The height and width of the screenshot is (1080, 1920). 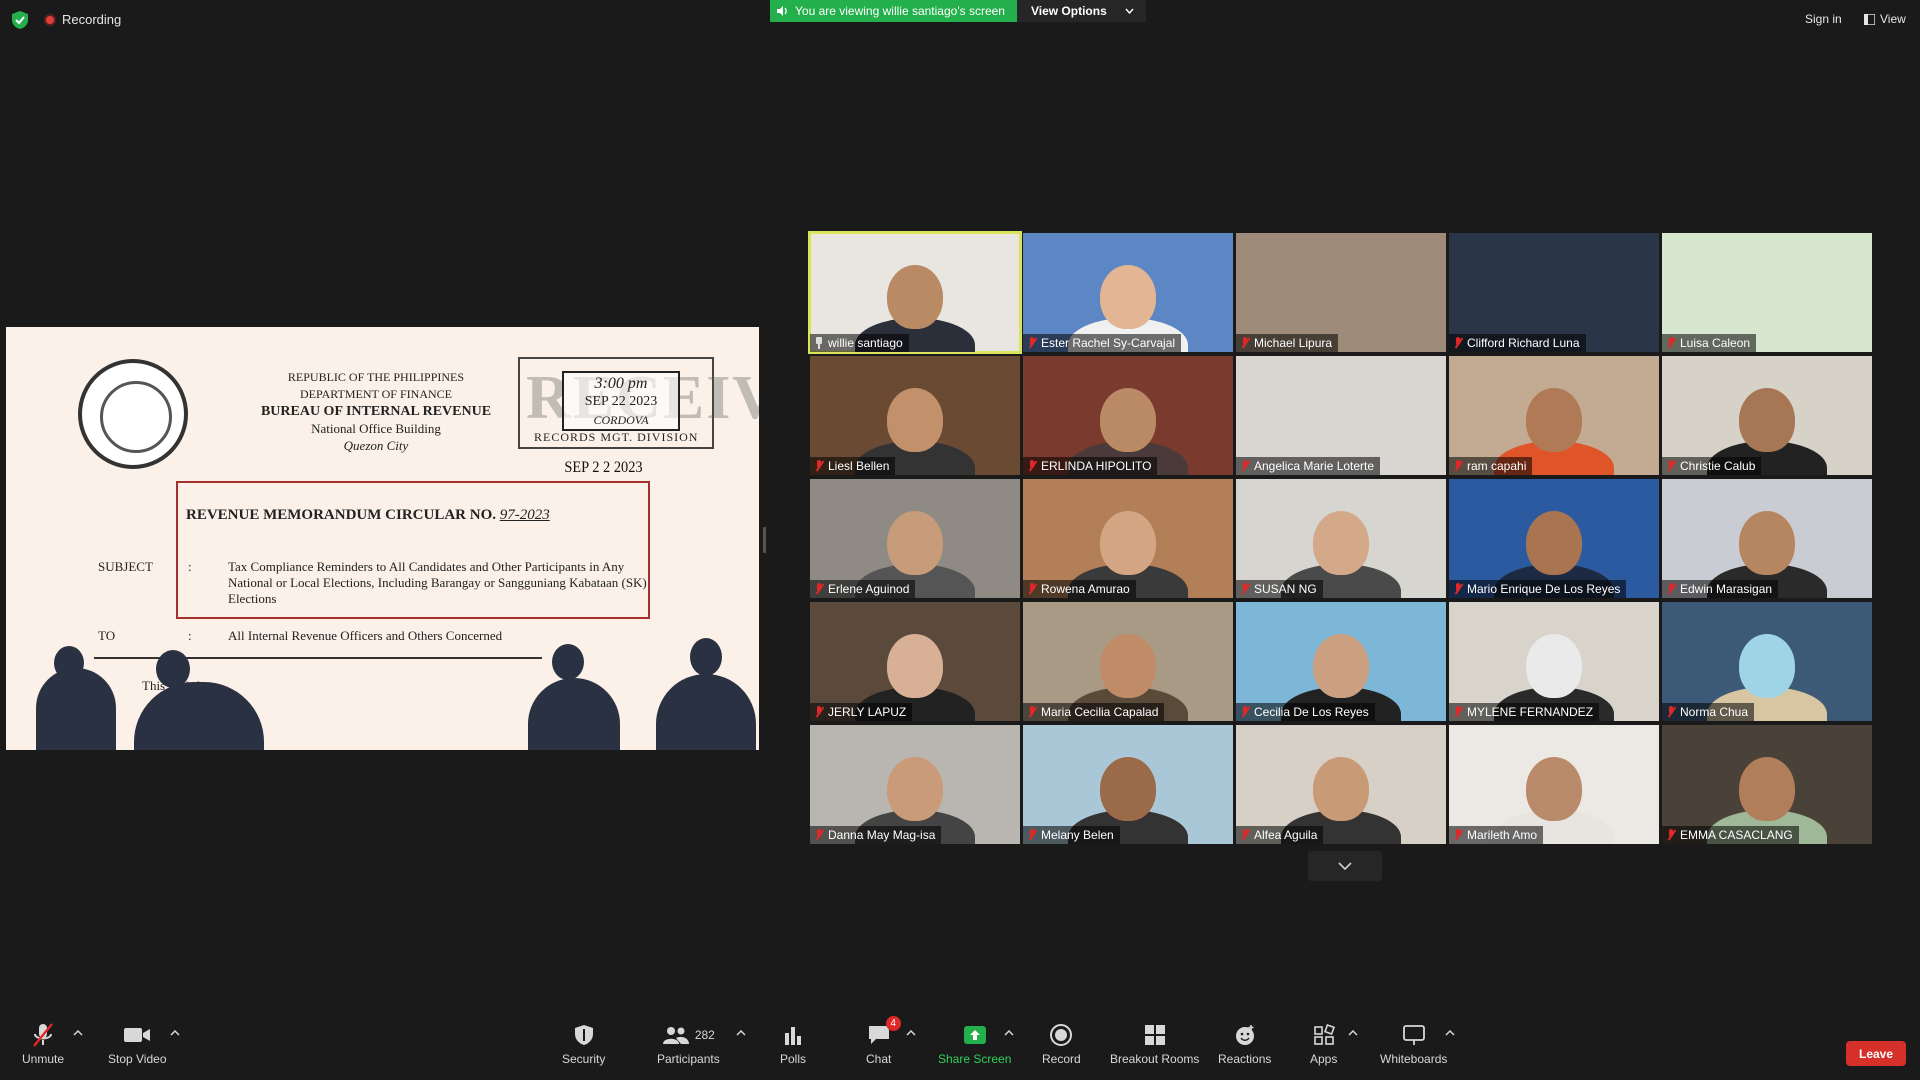 I want to click on participant-tile: Michael Lipura, so click(x=1341, y=292).